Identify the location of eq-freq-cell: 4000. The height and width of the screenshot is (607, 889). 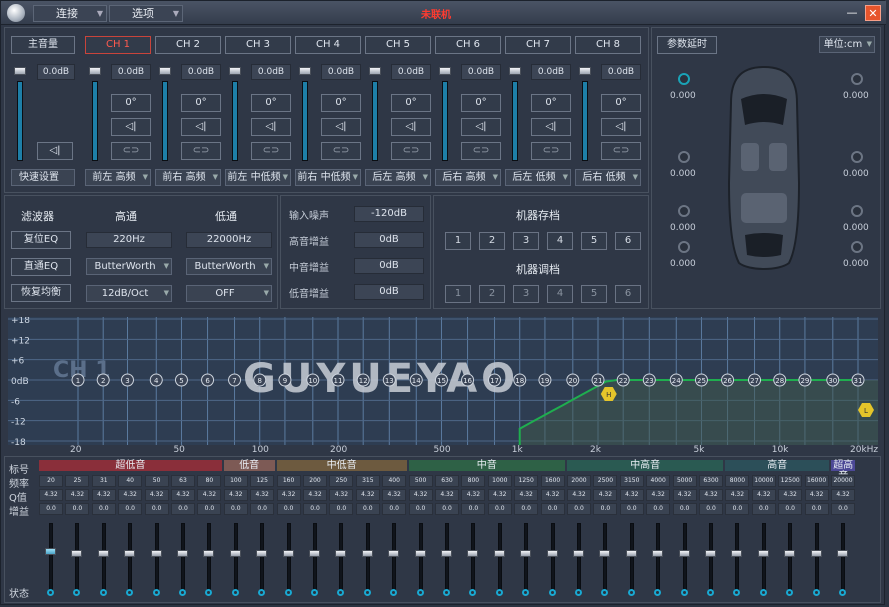
(658, 481).